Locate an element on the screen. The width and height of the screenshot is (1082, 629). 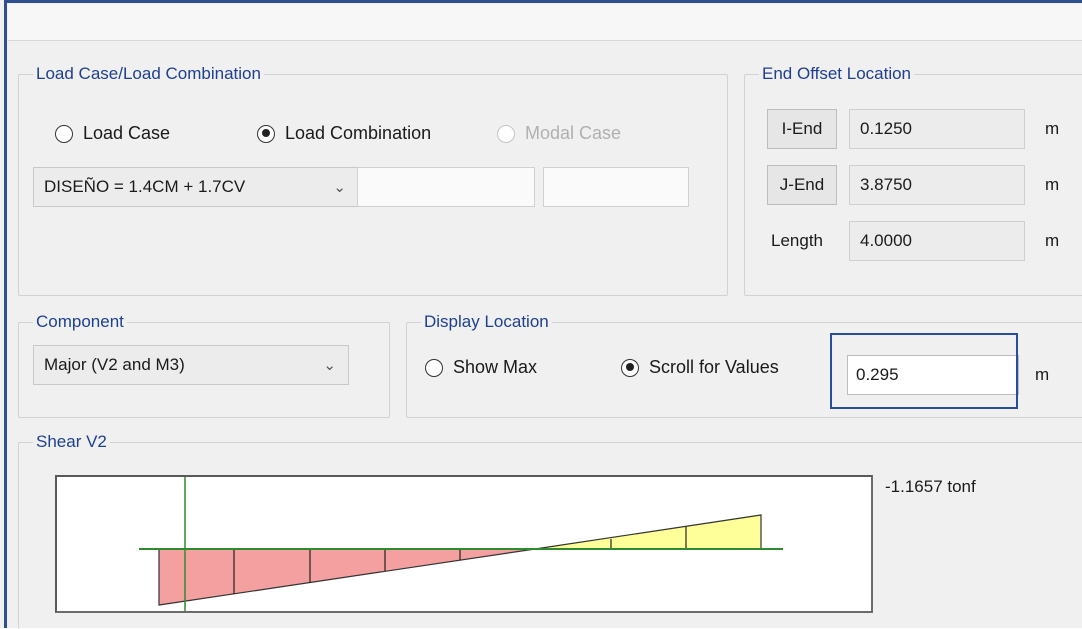
length-value: 4.0000 is located at coordinates (886, 240).